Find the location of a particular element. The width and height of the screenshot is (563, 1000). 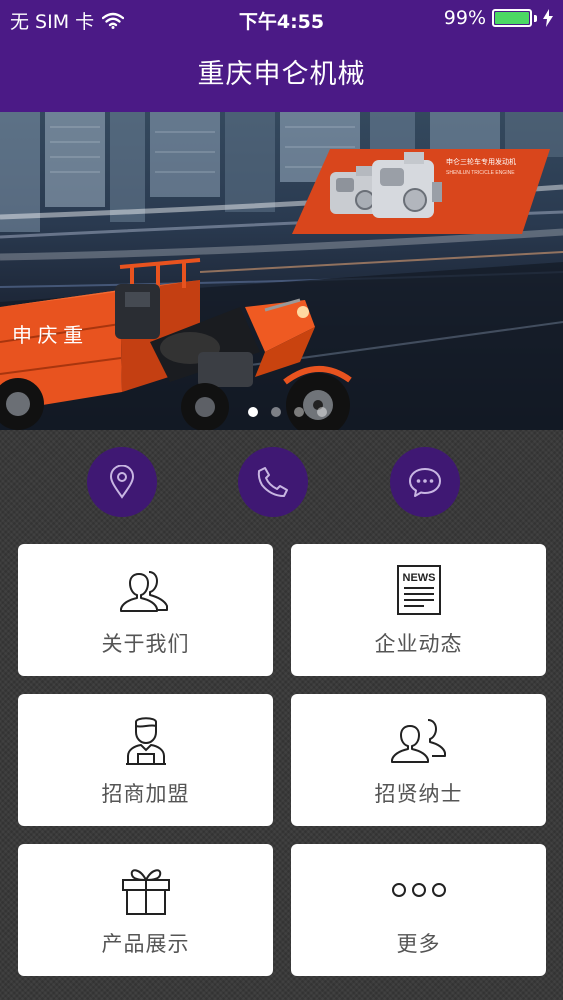

menu-card-about: 关于我们 is located at coordinates (145, 610).